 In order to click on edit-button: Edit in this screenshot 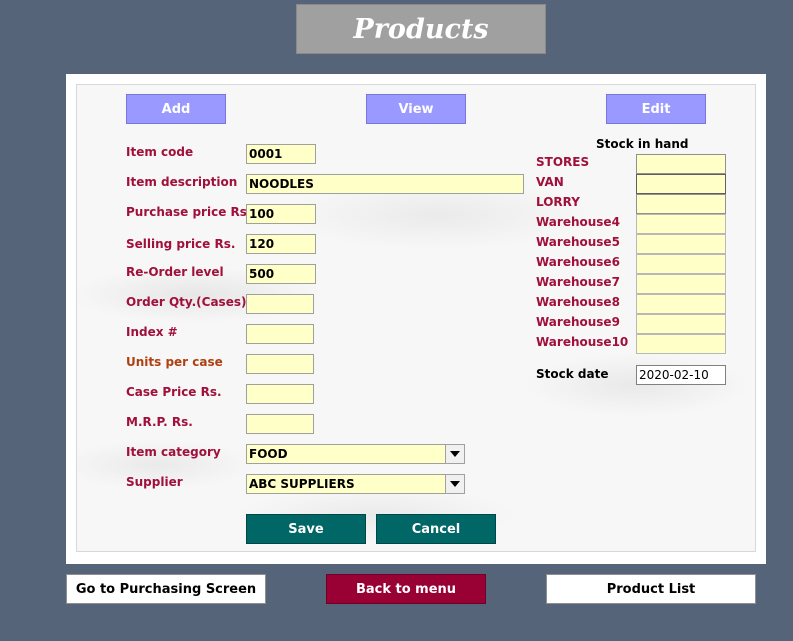, I will do `click(656, 109)`.